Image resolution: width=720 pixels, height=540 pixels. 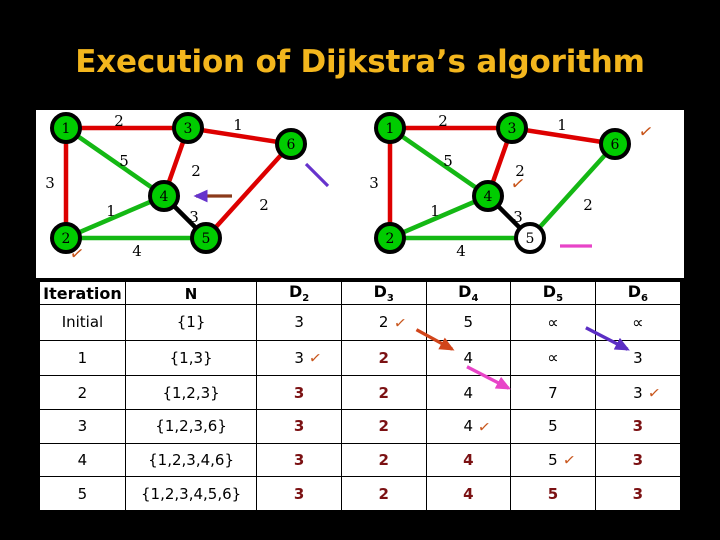 What do you see at coordinates (82, 358) in the screenshot?
I see `cell-iteration: 1` at bounding box center [82, 358].